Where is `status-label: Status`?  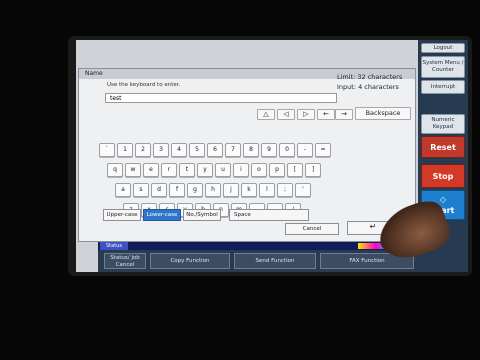 status-label: Status is located at coordinates (114, 246).